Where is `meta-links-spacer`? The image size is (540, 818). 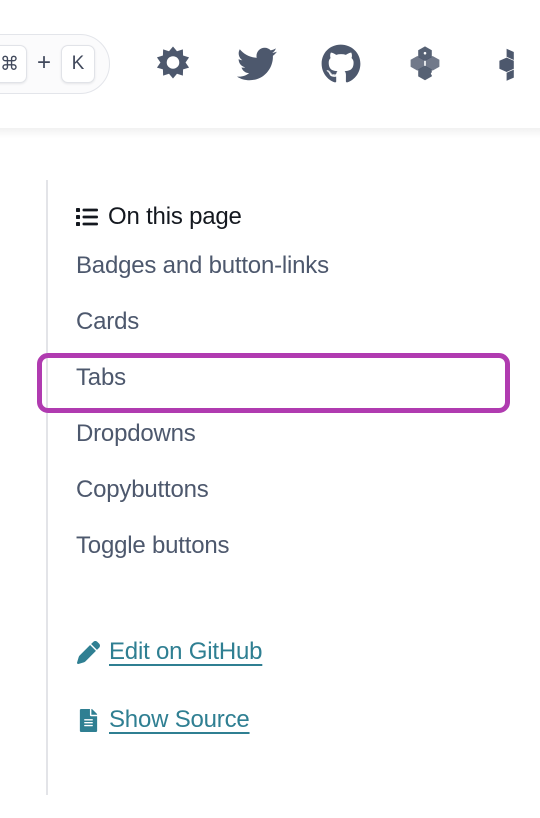
meta-links-spacer is located at coordinates (303, 686).